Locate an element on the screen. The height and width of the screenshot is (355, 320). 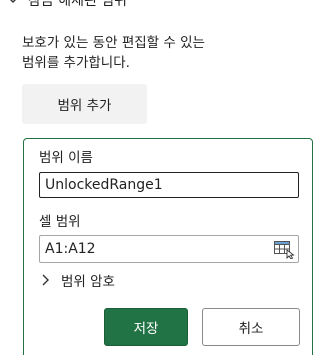
section-header: 잠금 해제된 범위 is located at coordinates (158, 5).